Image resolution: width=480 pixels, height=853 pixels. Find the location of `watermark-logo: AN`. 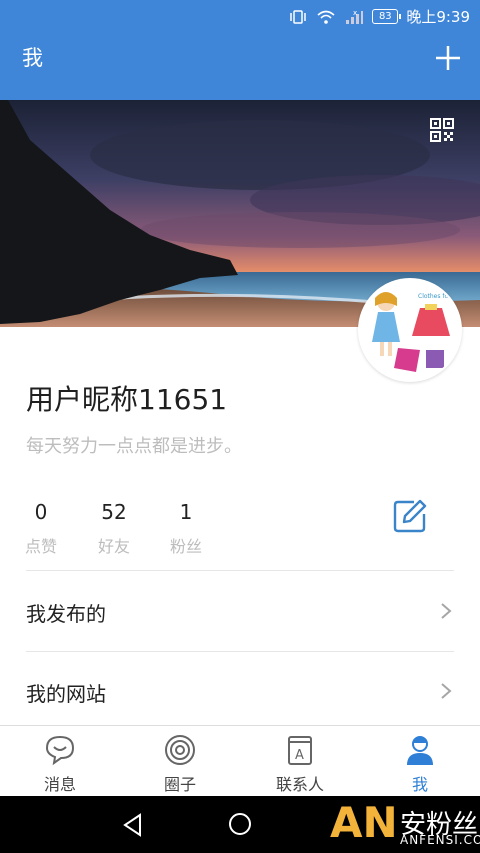

watermark-logo: AN is located at coordinates (364, 822).